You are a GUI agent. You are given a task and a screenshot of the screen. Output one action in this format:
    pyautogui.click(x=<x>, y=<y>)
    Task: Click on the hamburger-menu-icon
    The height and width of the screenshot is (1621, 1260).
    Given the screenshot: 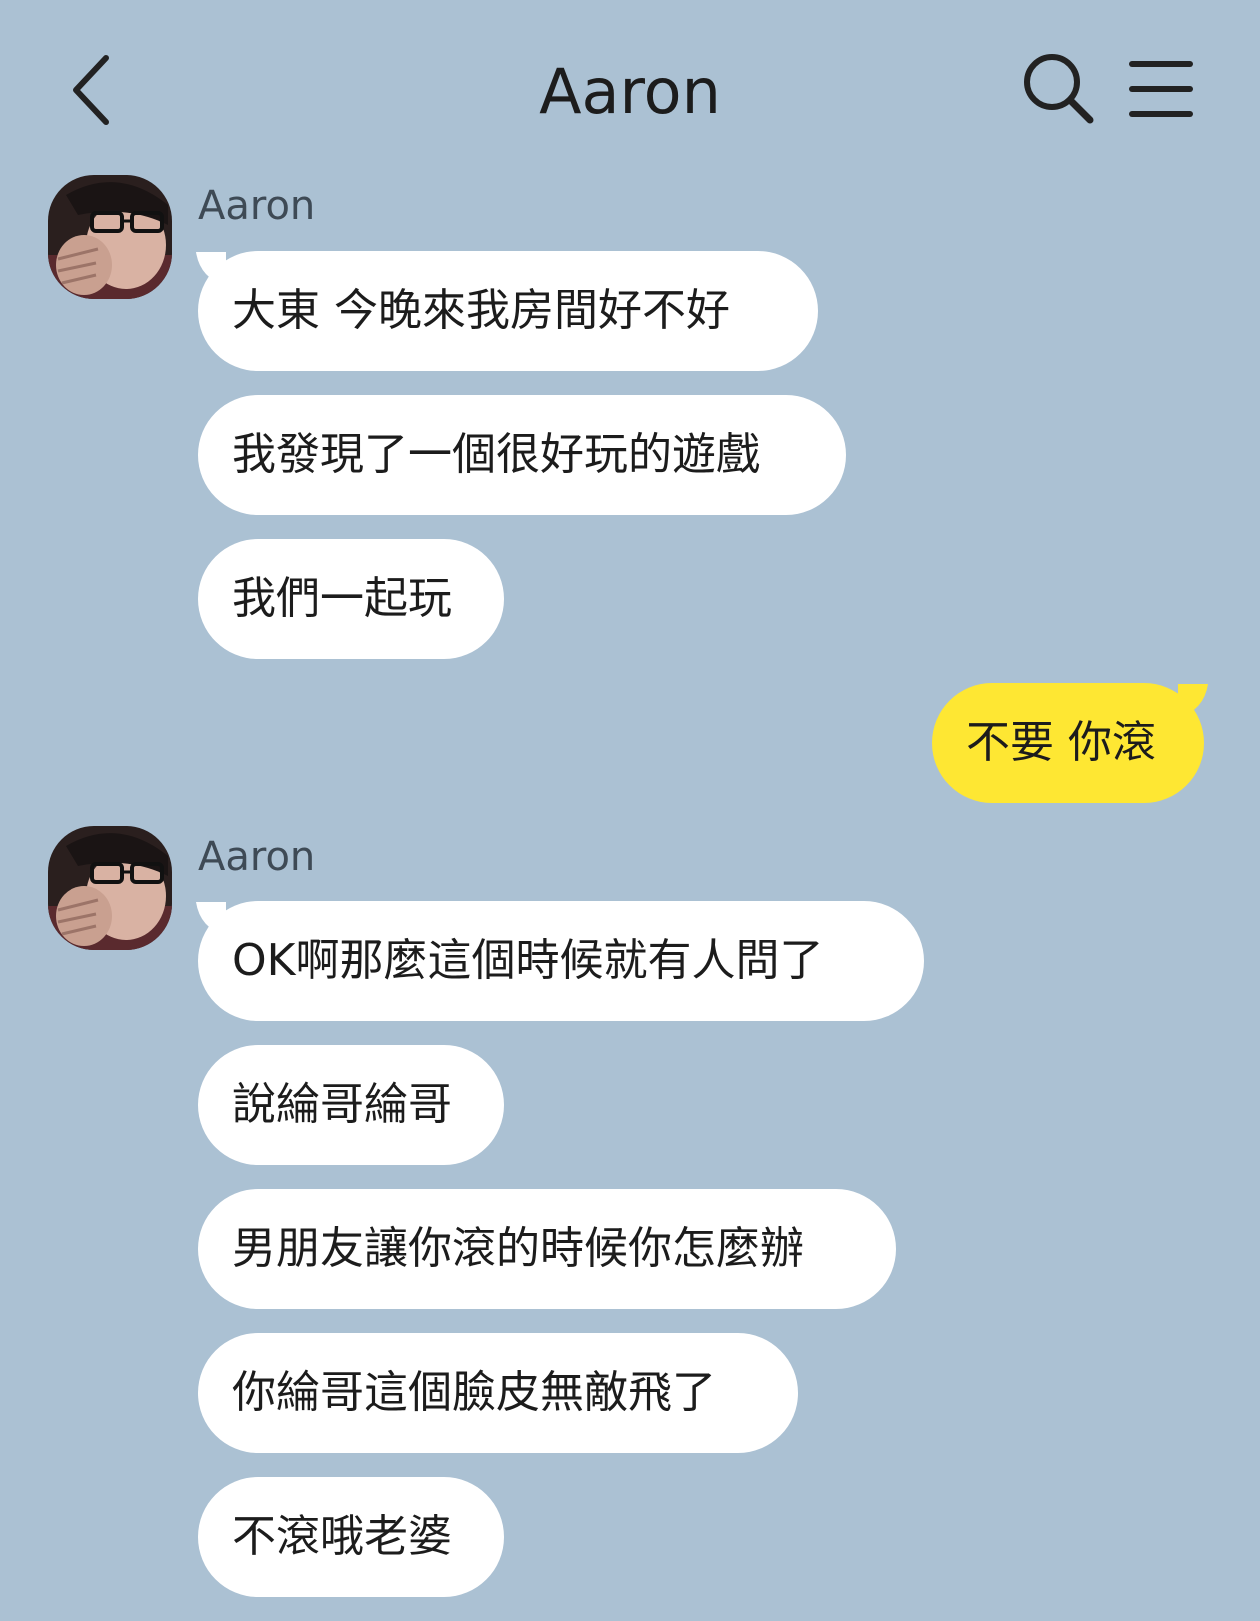 What is the action you would take?
    pyautogui.click(x=1161, y=89)
    